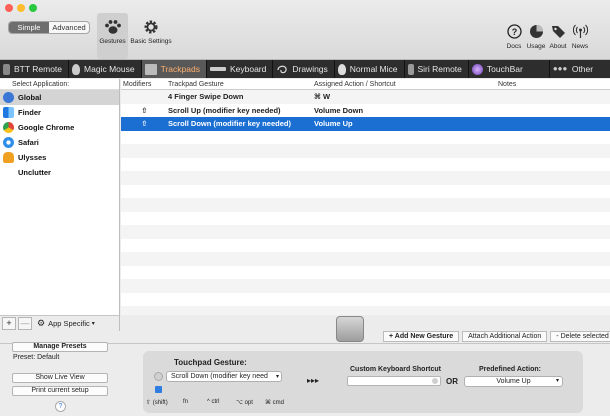  I want to click on tag-icon, so click(558, 32).